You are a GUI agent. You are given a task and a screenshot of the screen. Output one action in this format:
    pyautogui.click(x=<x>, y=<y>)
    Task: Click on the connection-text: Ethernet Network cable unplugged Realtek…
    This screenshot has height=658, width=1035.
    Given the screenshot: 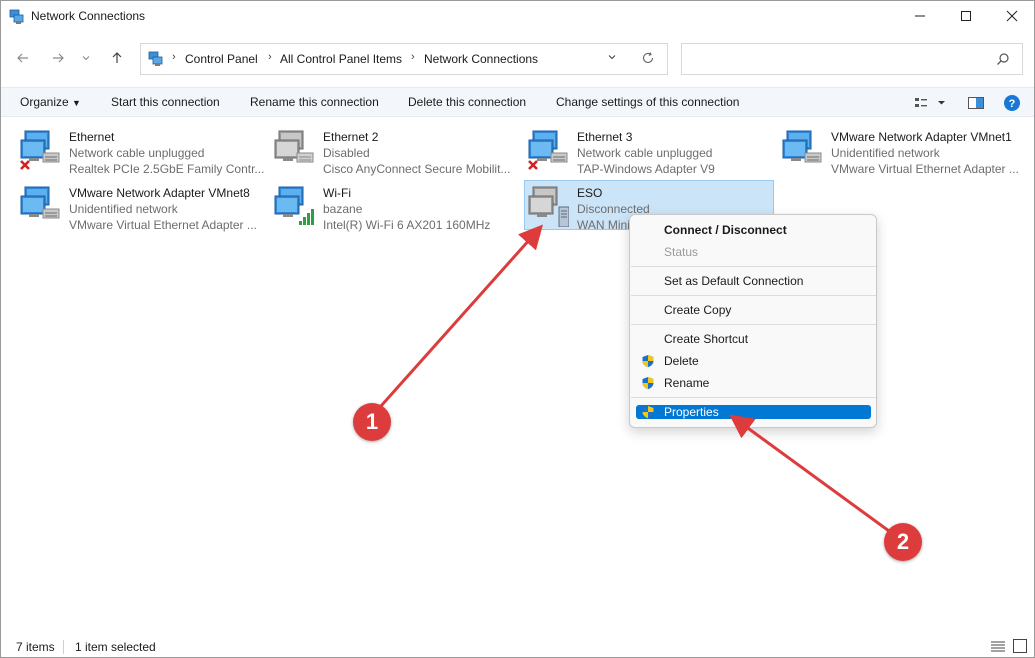 What is the action you would take?
    pyautogui.click(x=167, y=153)
    